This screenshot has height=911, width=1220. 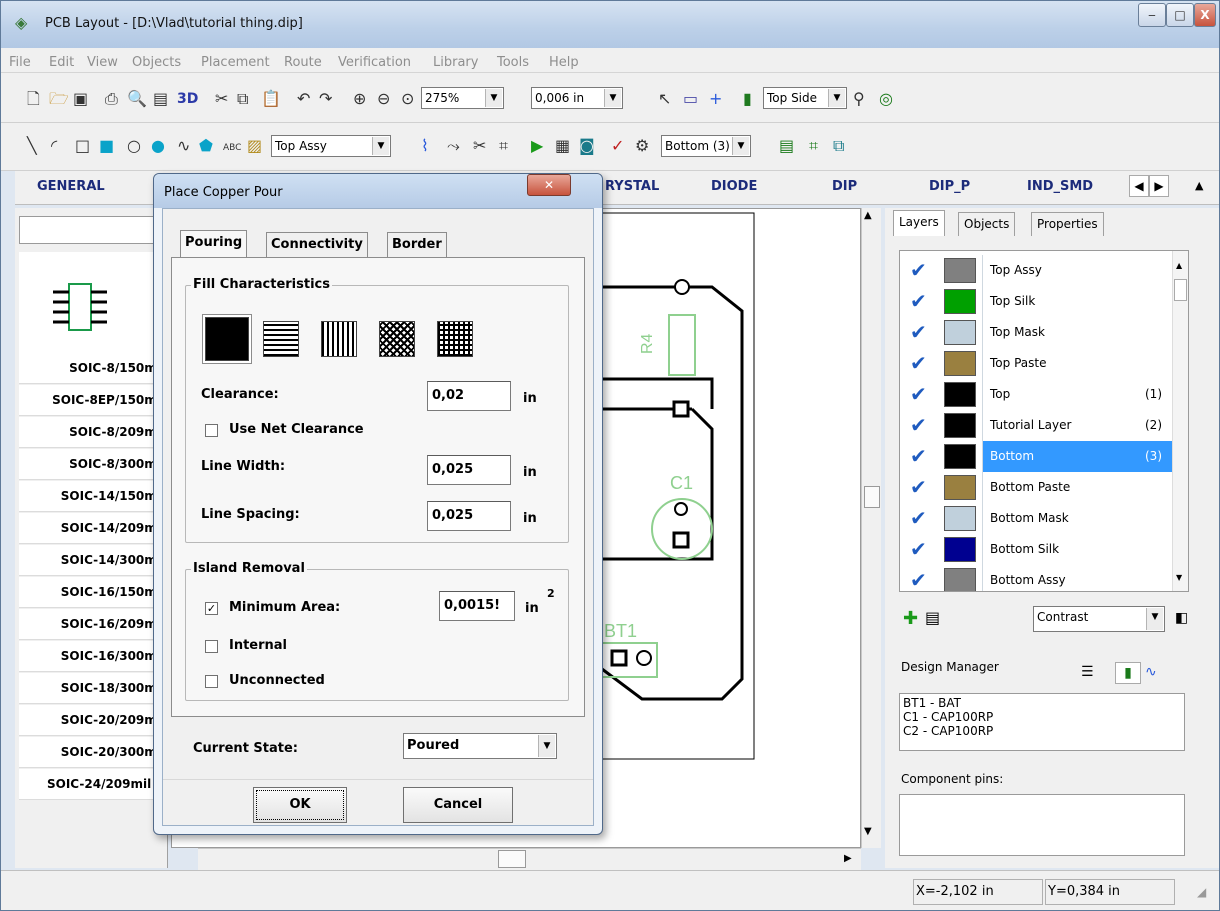 What do you see at coordinates (1179, 265) in the screenshot?
I see `scroll-up-icon: ▲` at bounding box center [1179, 265].